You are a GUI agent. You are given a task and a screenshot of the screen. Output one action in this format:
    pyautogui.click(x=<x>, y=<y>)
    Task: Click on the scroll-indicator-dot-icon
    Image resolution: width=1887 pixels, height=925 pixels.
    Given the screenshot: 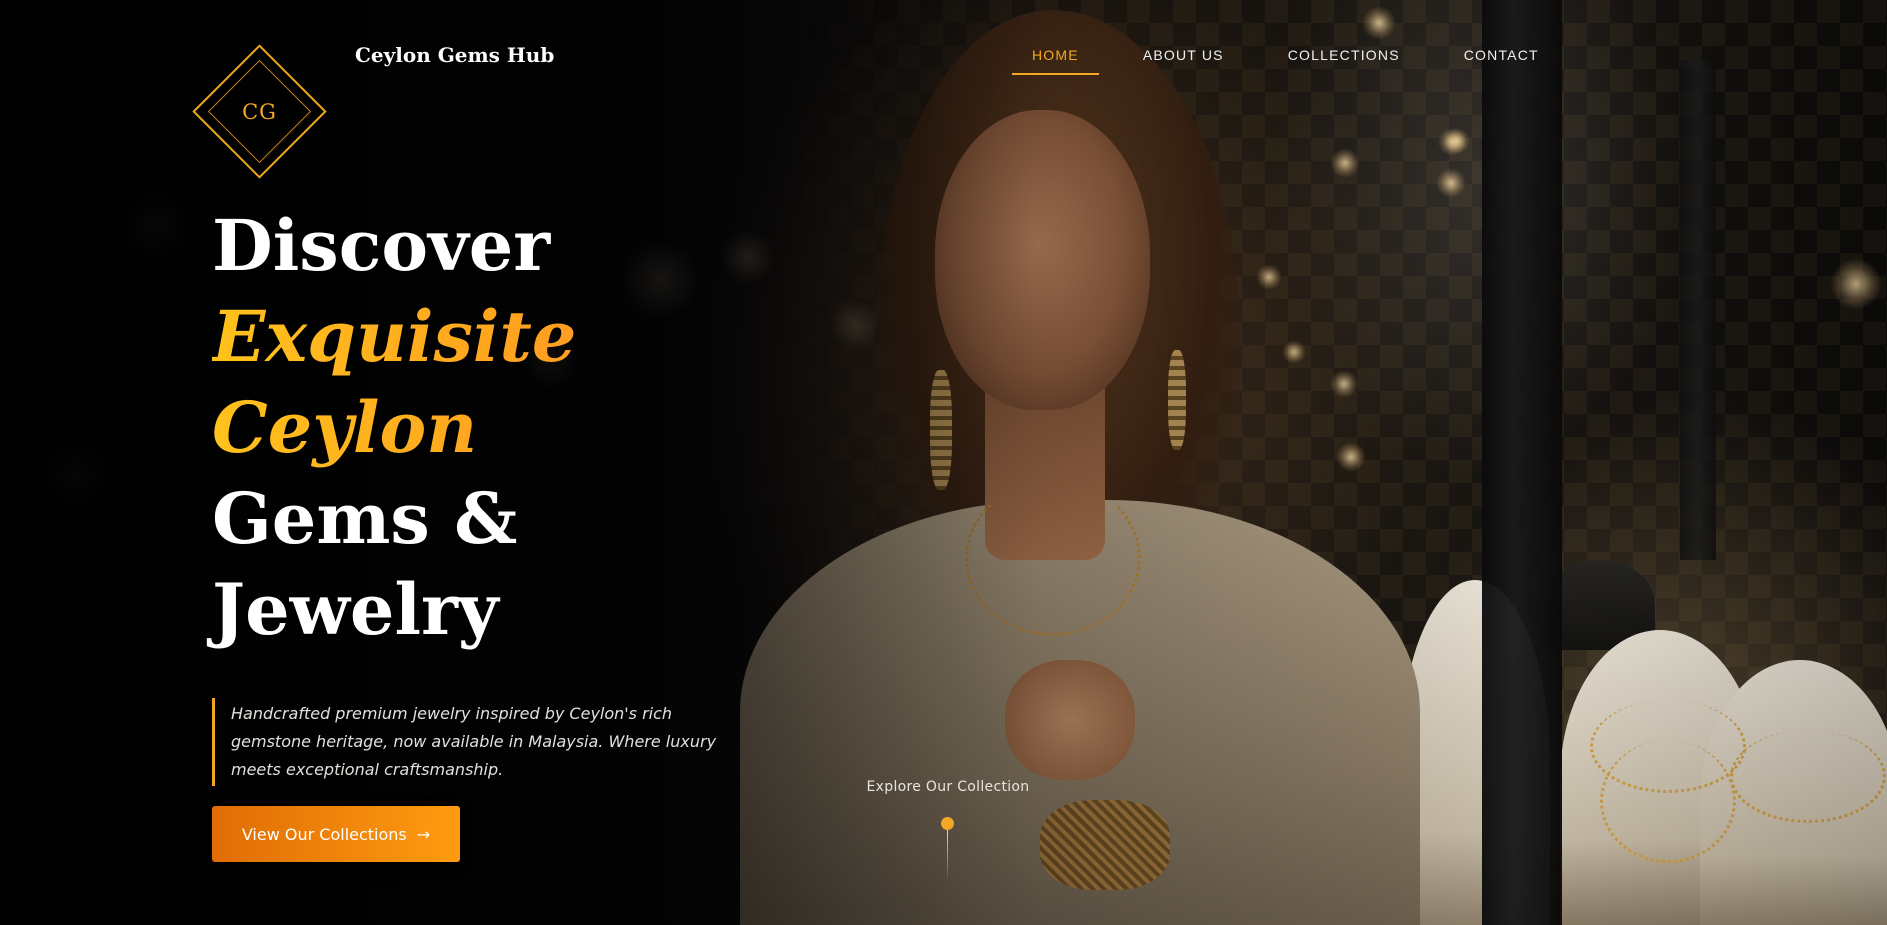 What is the action you would take?
    pyautogui.click(x=947, y=823)
    